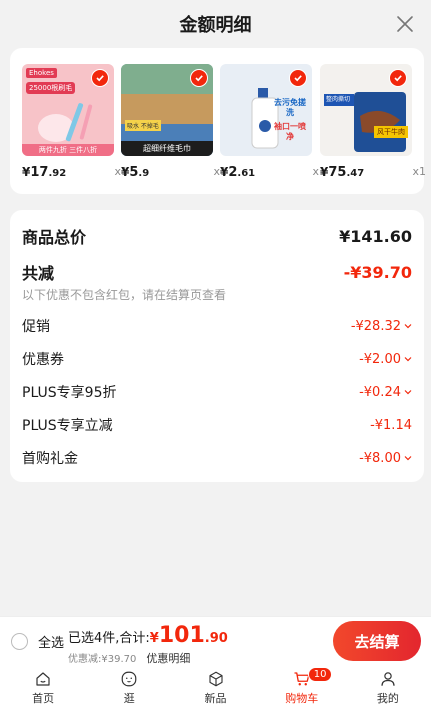 The image size is (431, 706). Describe the element at coordinates (19, 641) in the screenshot. I see `select-all-radio` at that location.